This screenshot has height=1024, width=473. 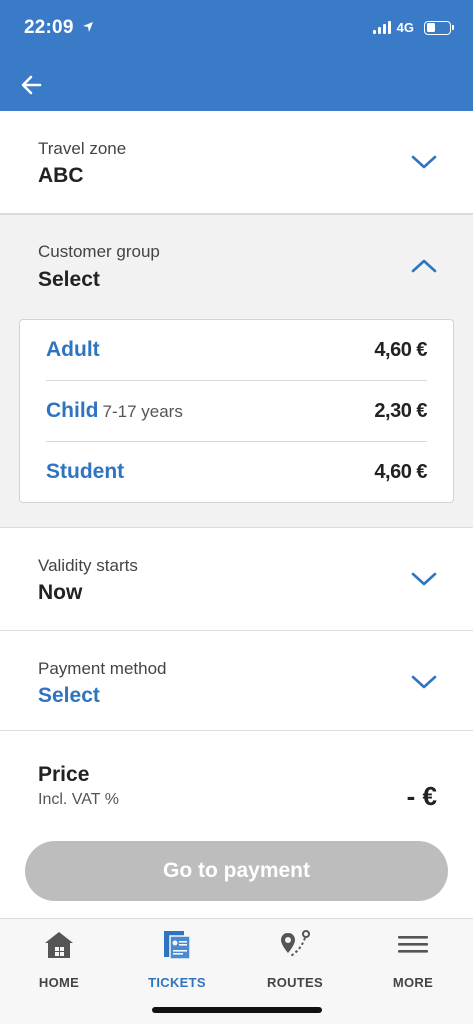 I want to click on tab-label: TICKETS, so click(x=177, y=982).